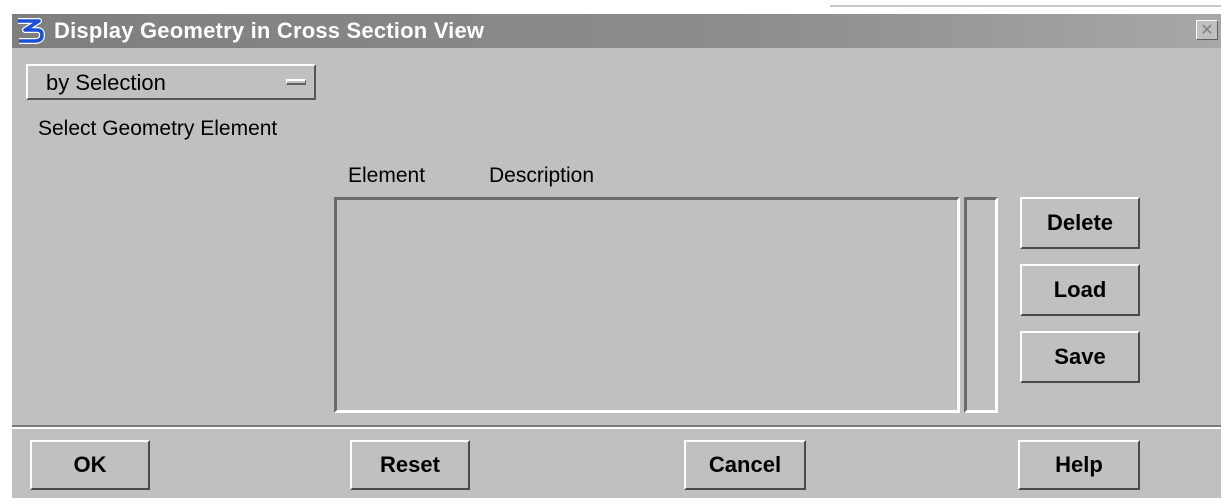  What do you see at coordinates (296, 82) in the screenshot?
I see `option-menu-indicator-icon` at bounding box center [296, 82].